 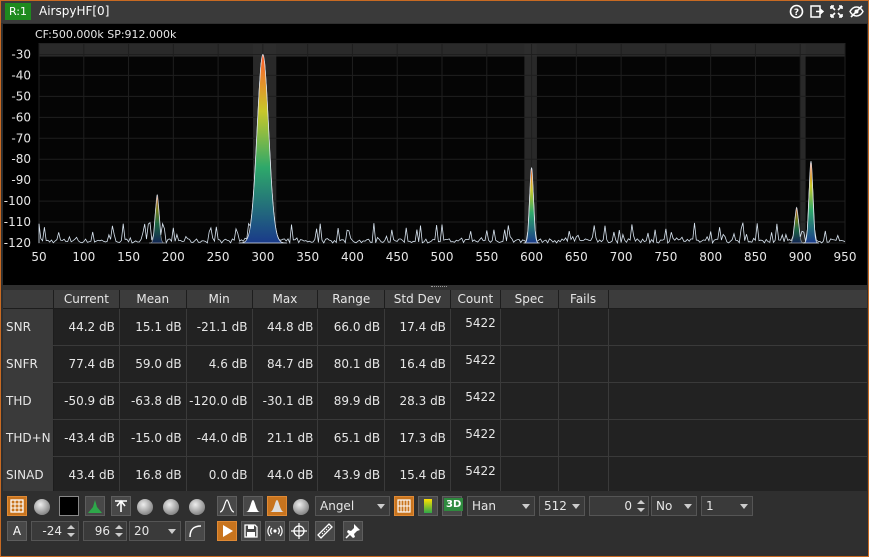 I want to click on cell-min: 4.6 dB, so click(x=219, y=364).